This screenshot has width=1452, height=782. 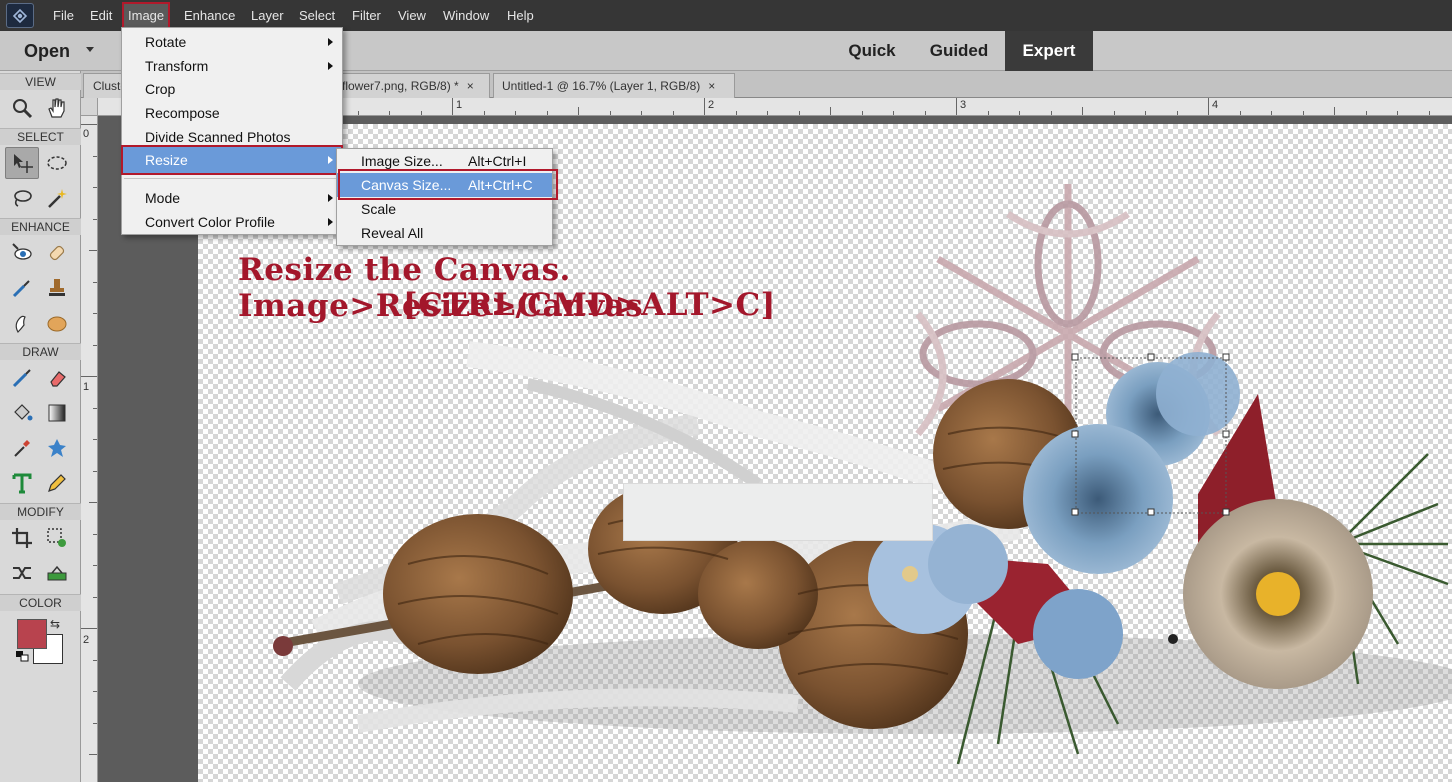 What do you see at coordinates (22, 448) in the screenshot?
I see `eyedropper-tool-icon` at bounding box center [22, 448].